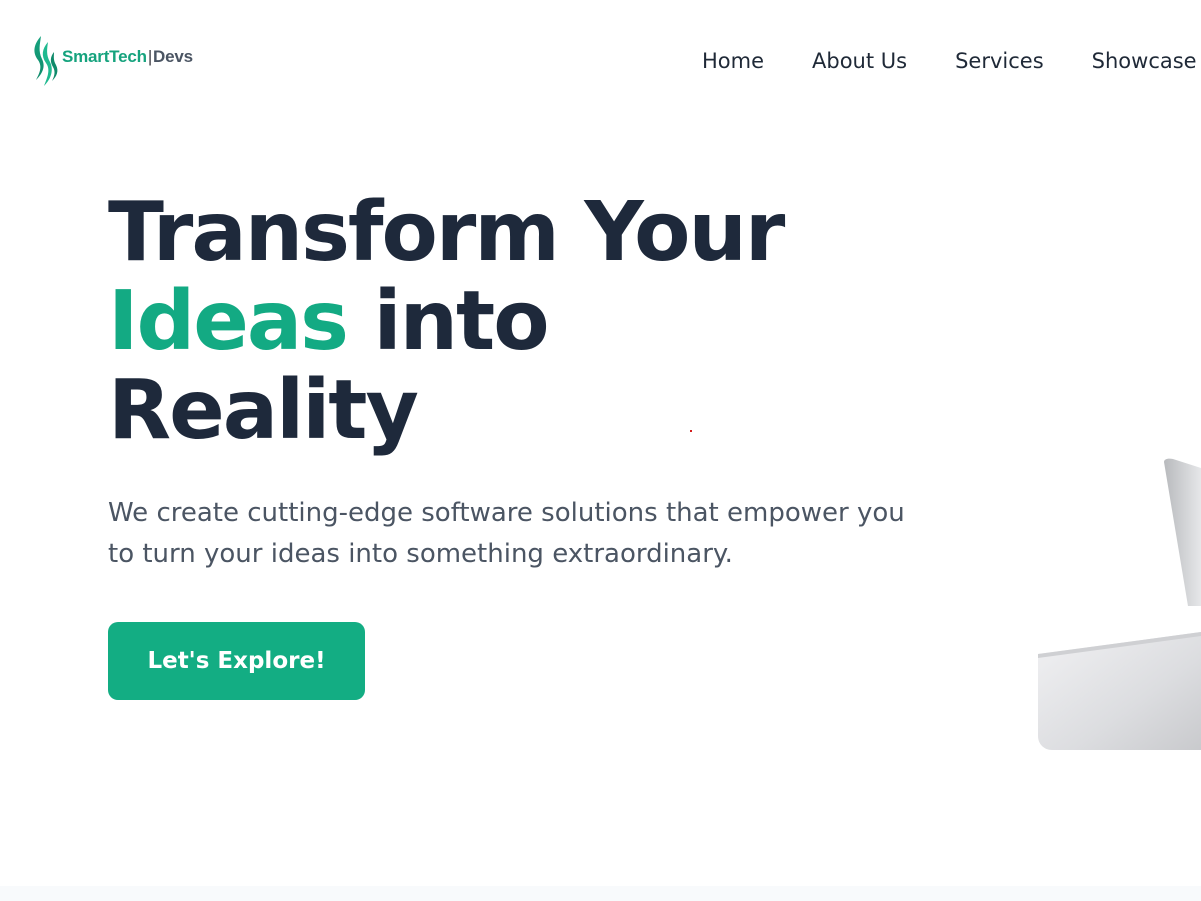 This screenshot has height=901, width=1201. What do you see at coordinates (228, 321) in the screenshot?
I see `hero-title-accent: Ideas` at bounding box center [228, 321].